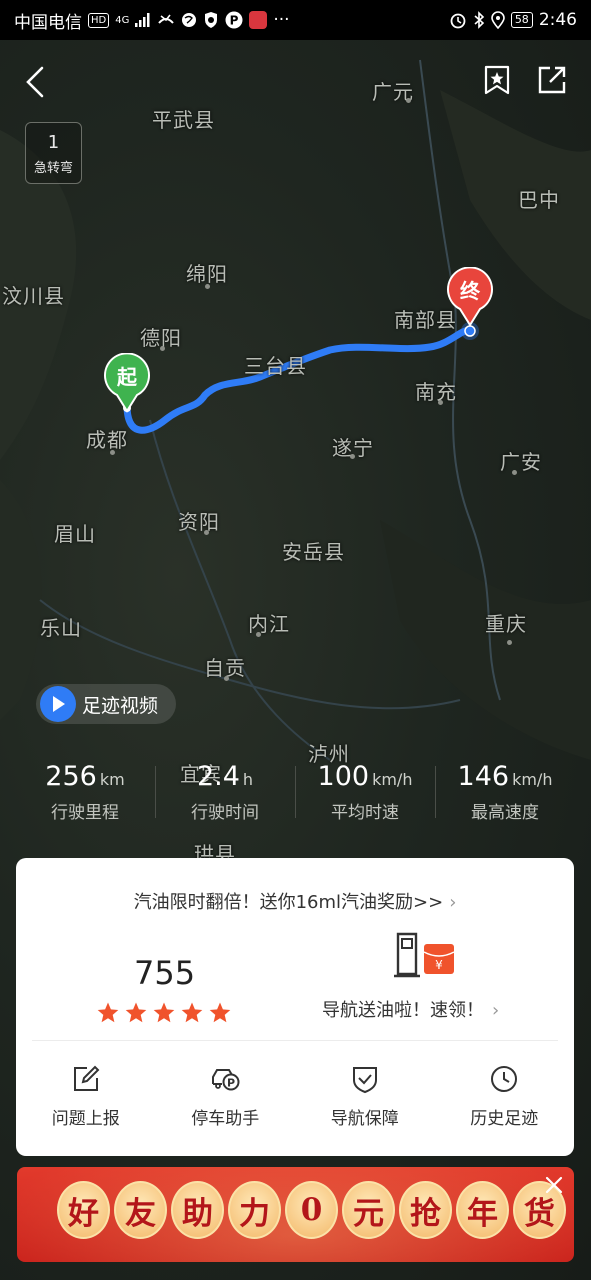 This screenshot has width=591, height=1280. I want to click on banner-char: 0, so click(311, 1210).